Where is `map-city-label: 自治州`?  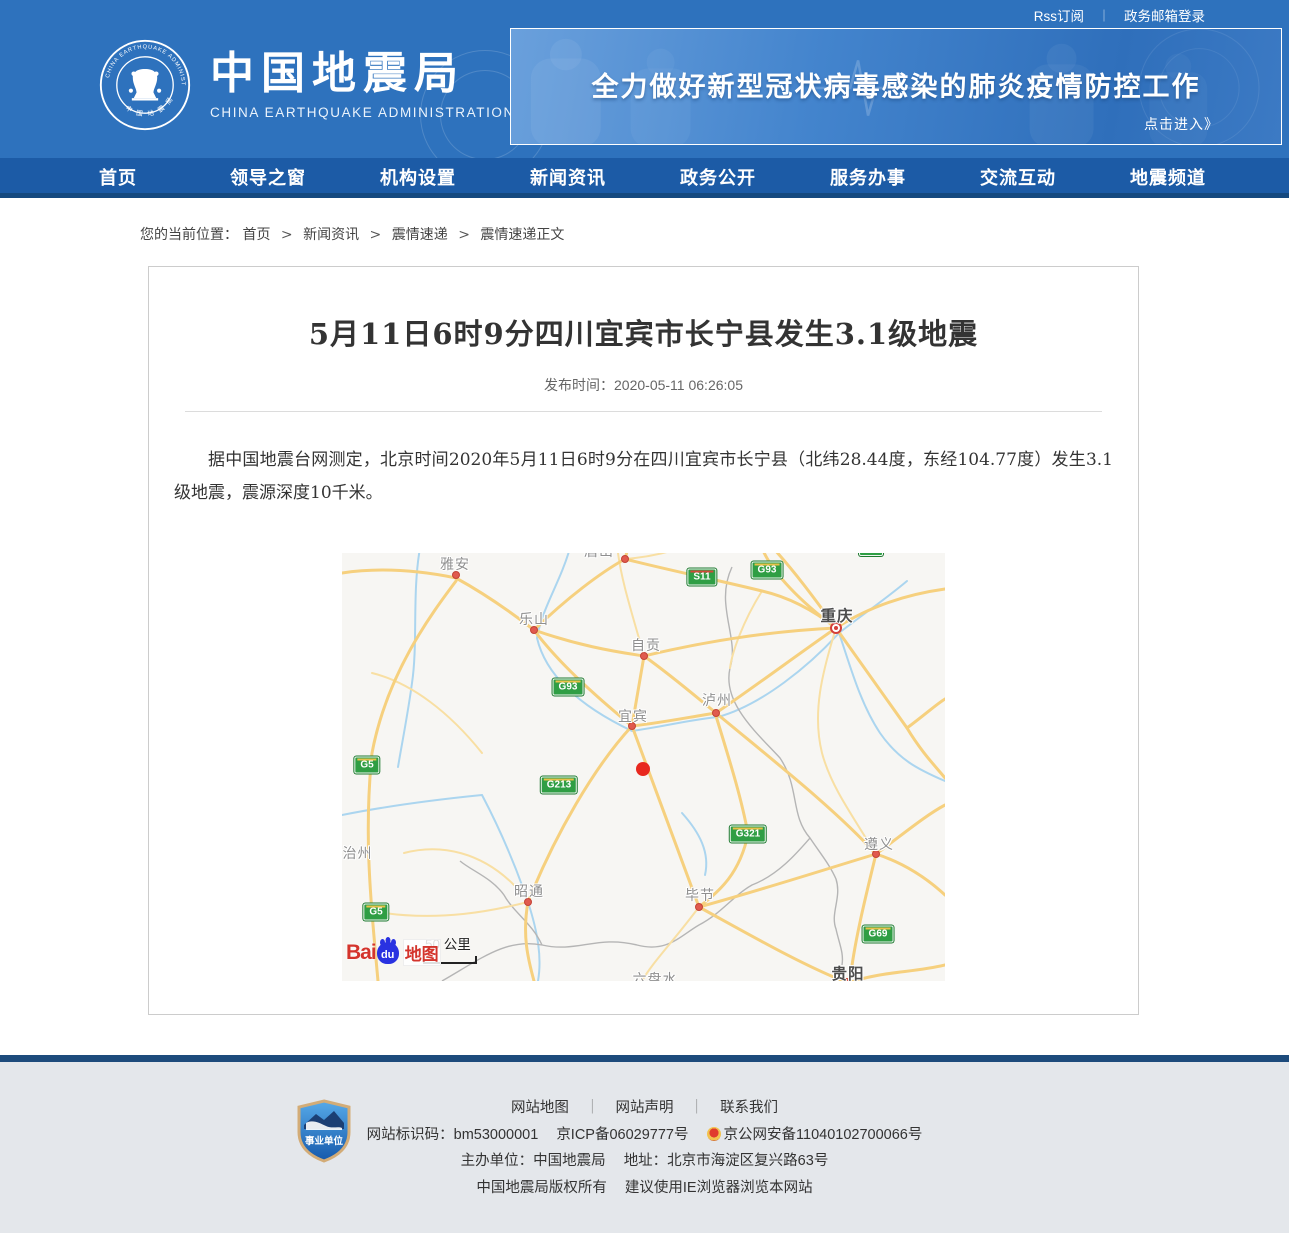 map-city-label: 自治州 is located at coordinates (357, 853).